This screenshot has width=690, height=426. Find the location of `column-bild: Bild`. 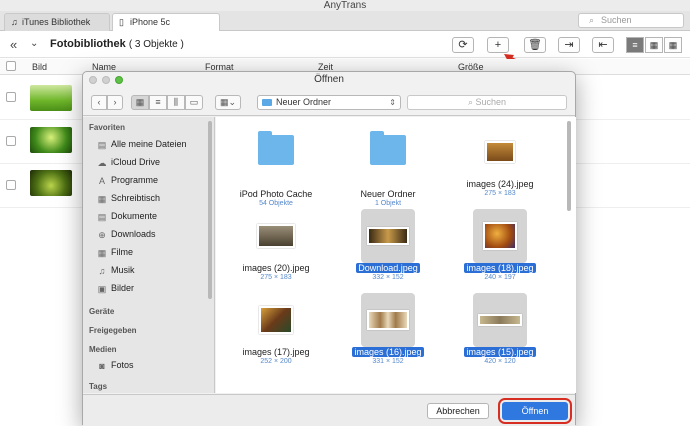

column-bild: Bild is located at coordinates (39, 67).